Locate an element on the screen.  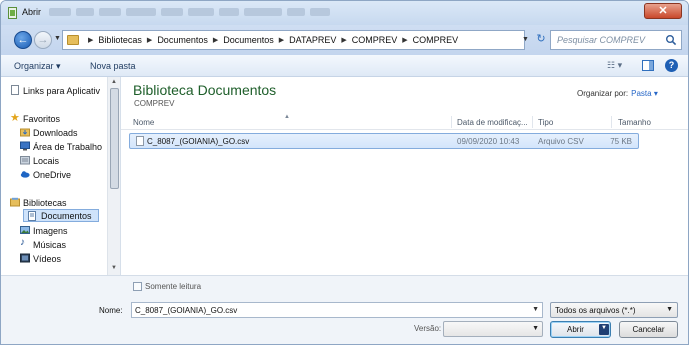
search-input: Pesquisar COMPREV is located at coordinates (616, 40).